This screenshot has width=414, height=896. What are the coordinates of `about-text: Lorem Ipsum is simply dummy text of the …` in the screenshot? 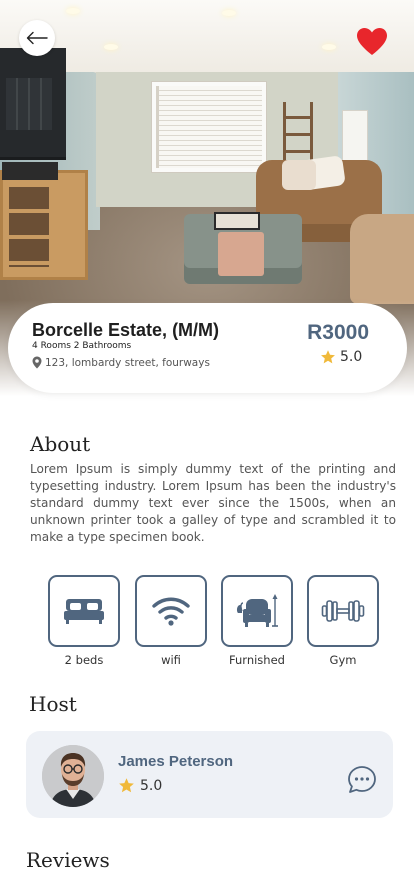 It's located at (213, 503).